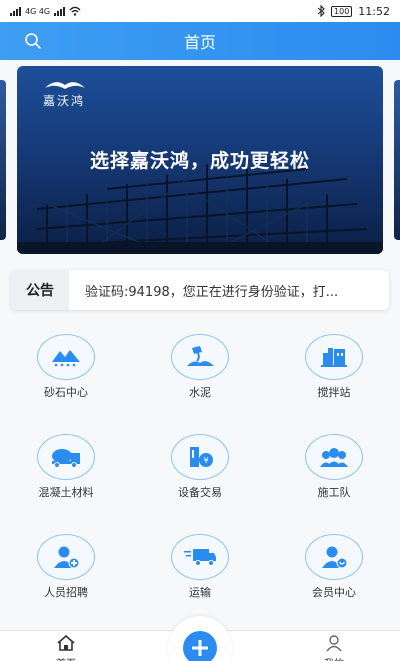 The width and height of the screenshot is (400, 661). I want to click on cement-pour-icon, so click(200, 357).